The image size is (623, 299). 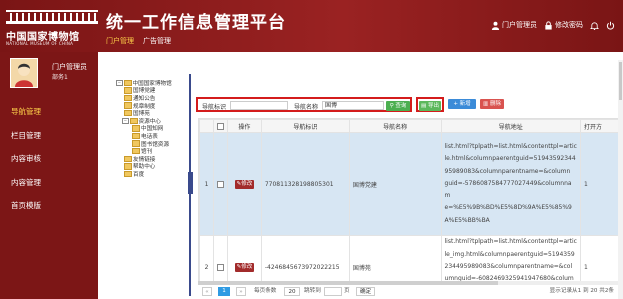 What do you see at coordinates (391, 105) in the screenshot?
I see `search-icon: ⚲` at bounding box center [391, 105].